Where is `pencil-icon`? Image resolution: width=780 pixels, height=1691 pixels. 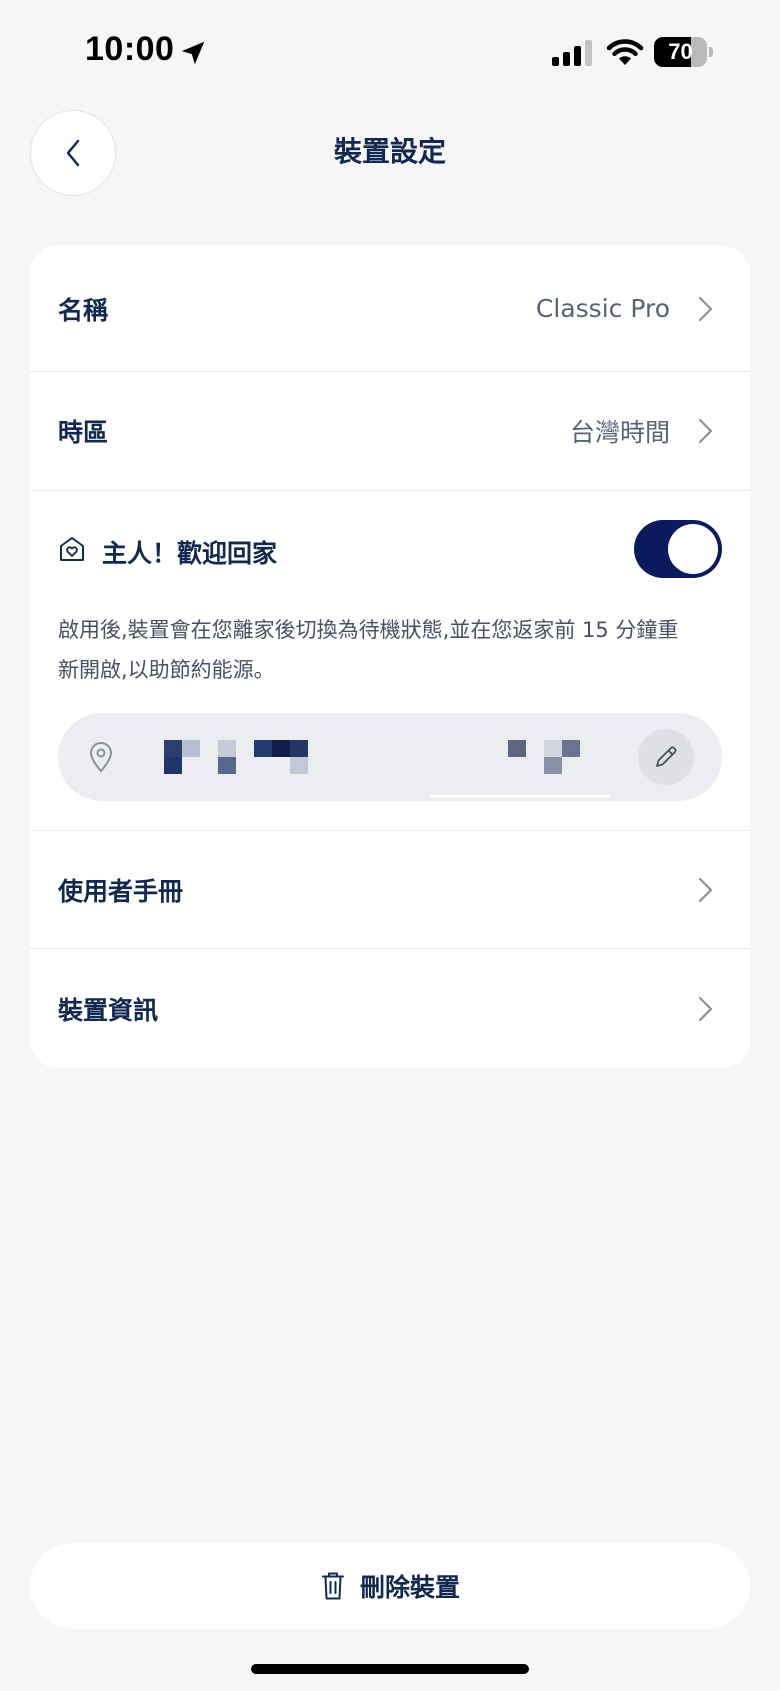
pencil-icon is located at coordinates (666, 756).